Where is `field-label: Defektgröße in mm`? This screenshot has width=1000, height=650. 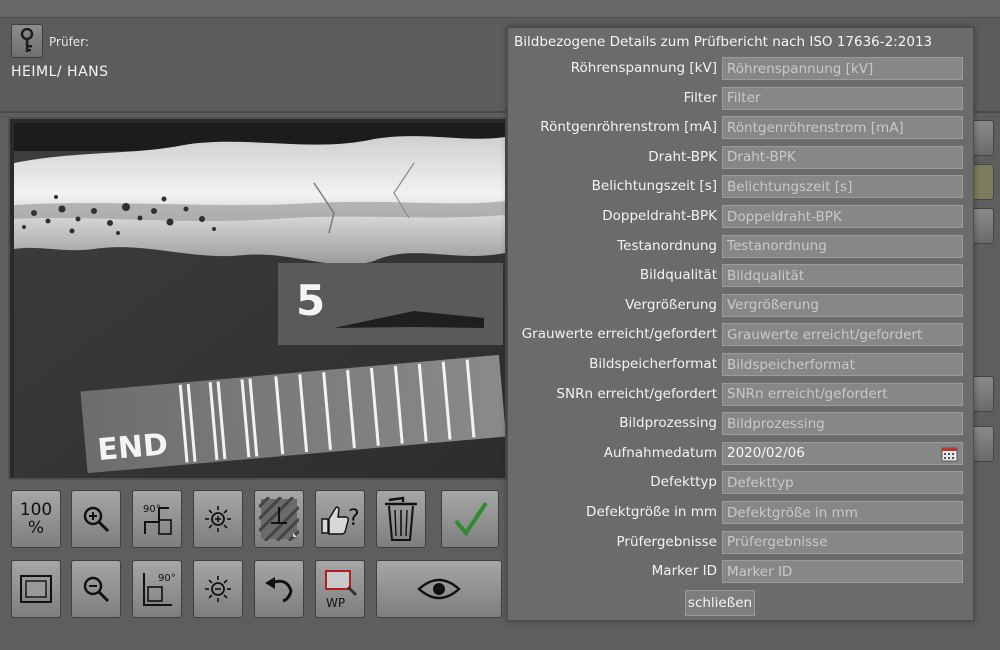 field-label: Defektgröße in mm is located at coordinates (651, 512).